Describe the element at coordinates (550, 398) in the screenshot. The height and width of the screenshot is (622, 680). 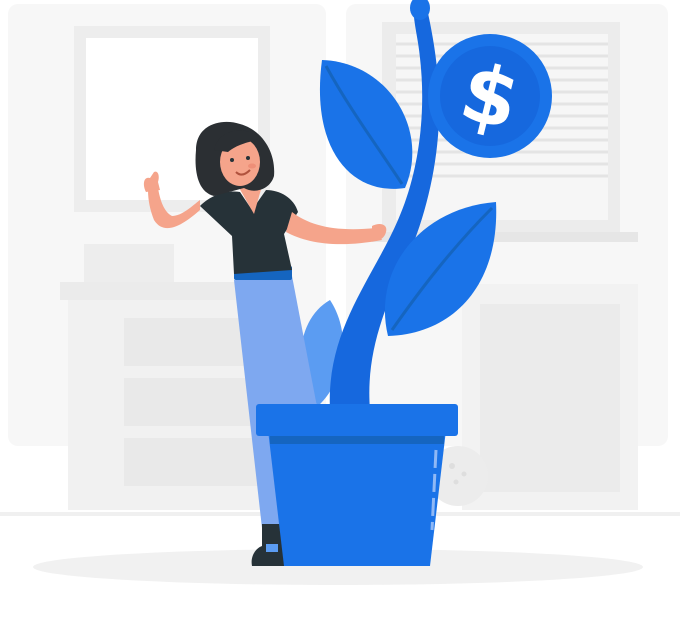
I see `cabinet-right-door` at that location.